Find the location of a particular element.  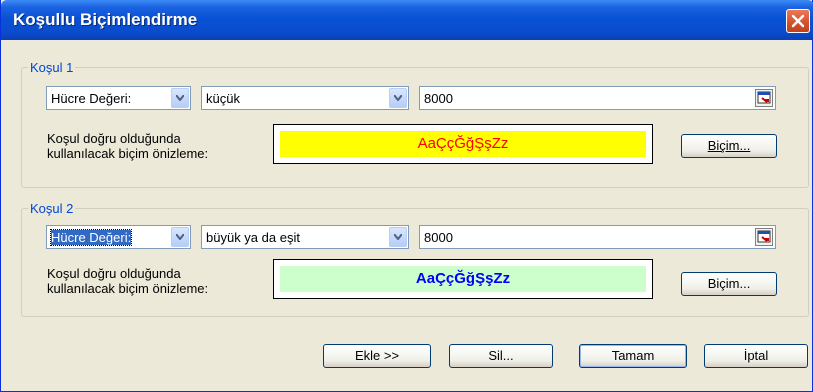

cancel-button-label: İptal is located at coordinates (756, 355).